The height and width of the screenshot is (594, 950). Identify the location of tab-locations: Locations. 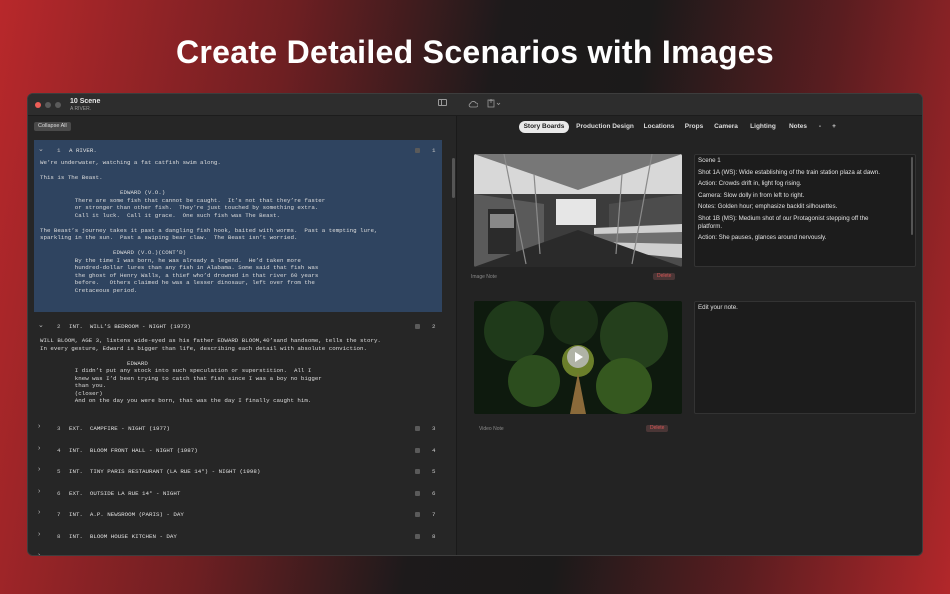
(659, 127).